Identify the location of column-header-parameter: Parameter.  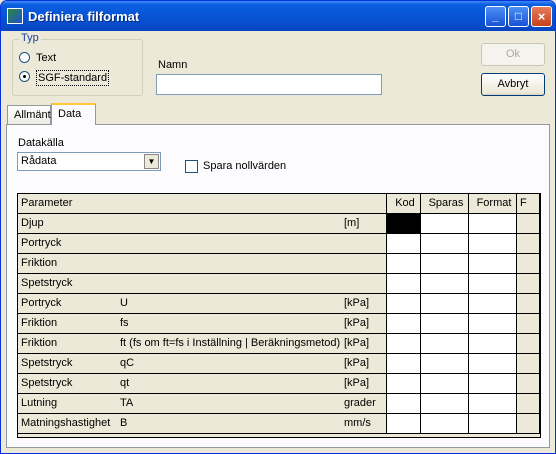
(202, 204).